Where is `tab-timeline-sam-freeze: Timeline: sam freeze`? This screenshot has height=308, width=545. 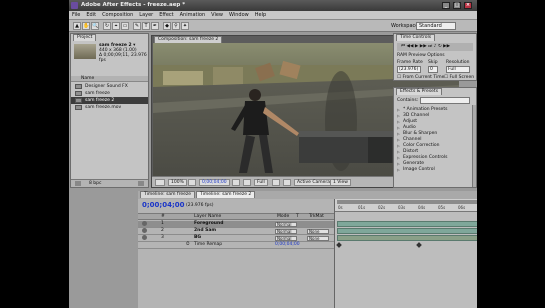
tab-timeline-sam-freeze: Timeline: sam freeze is located at coordinates (167, 194).